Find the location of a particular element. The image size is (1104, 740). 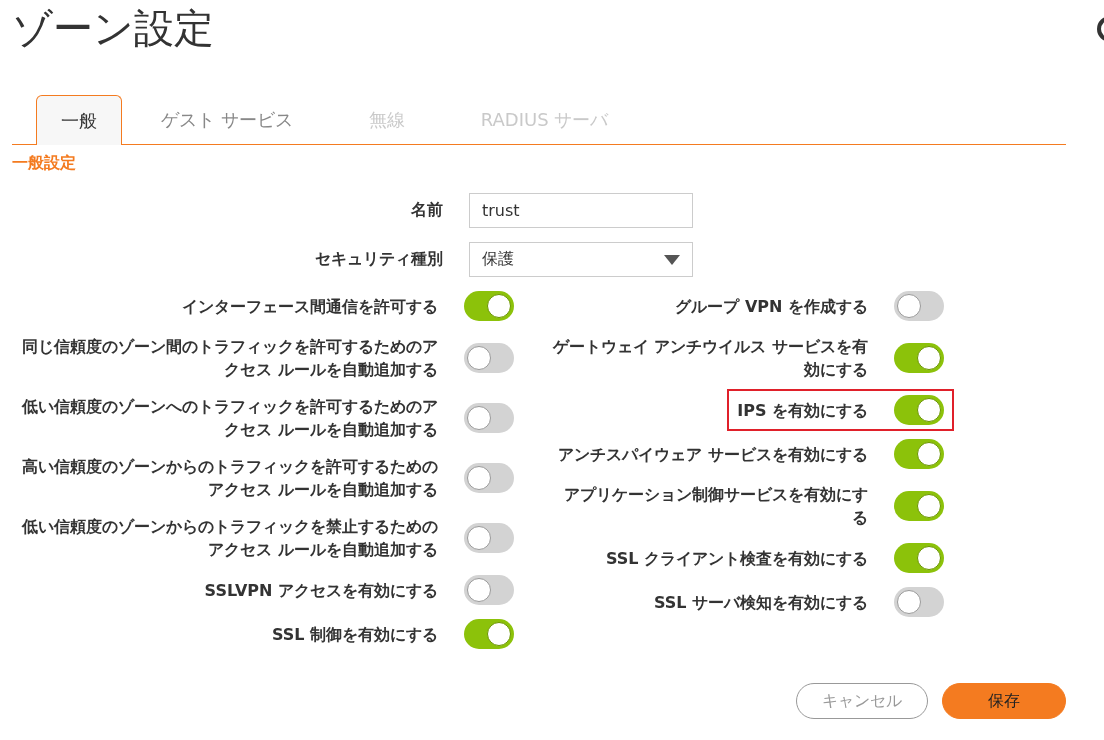

toggle-label: SSL クライアント検査を有効にする is located at coordinates (736, 558).